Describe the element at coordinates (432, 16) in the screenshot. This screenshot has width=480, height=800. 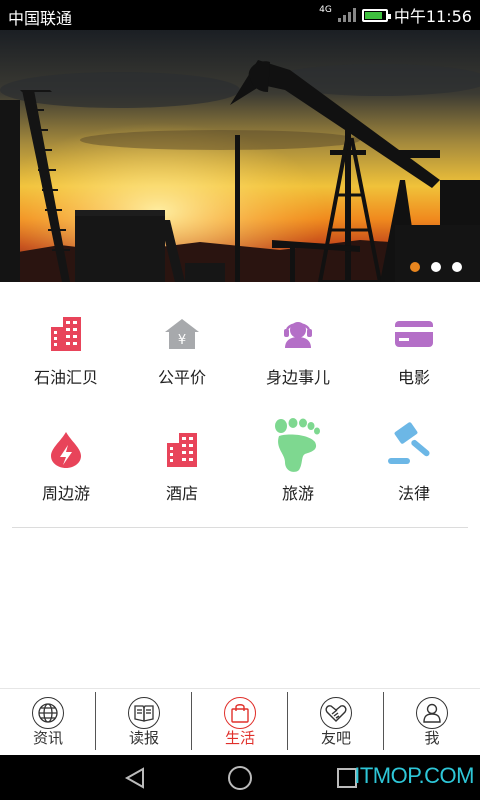
I see `clock: 中午11:56` at that location.